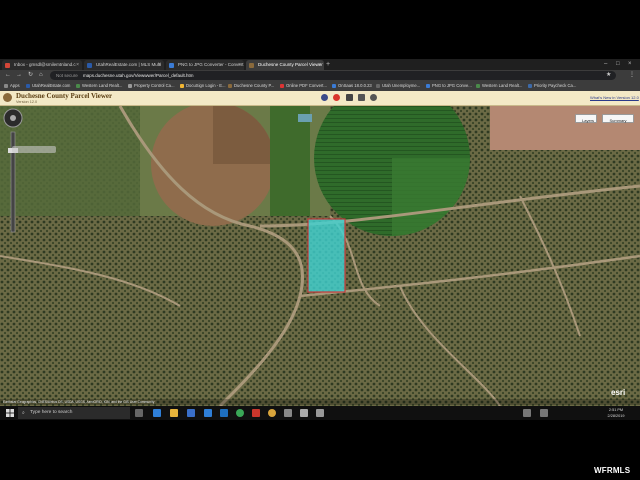 The width and height of the screenshot is (640, 480). What do you see at coordinates (208, 413) in the screenshot?
I see `mail-icon` at bounding box center [208, 413].